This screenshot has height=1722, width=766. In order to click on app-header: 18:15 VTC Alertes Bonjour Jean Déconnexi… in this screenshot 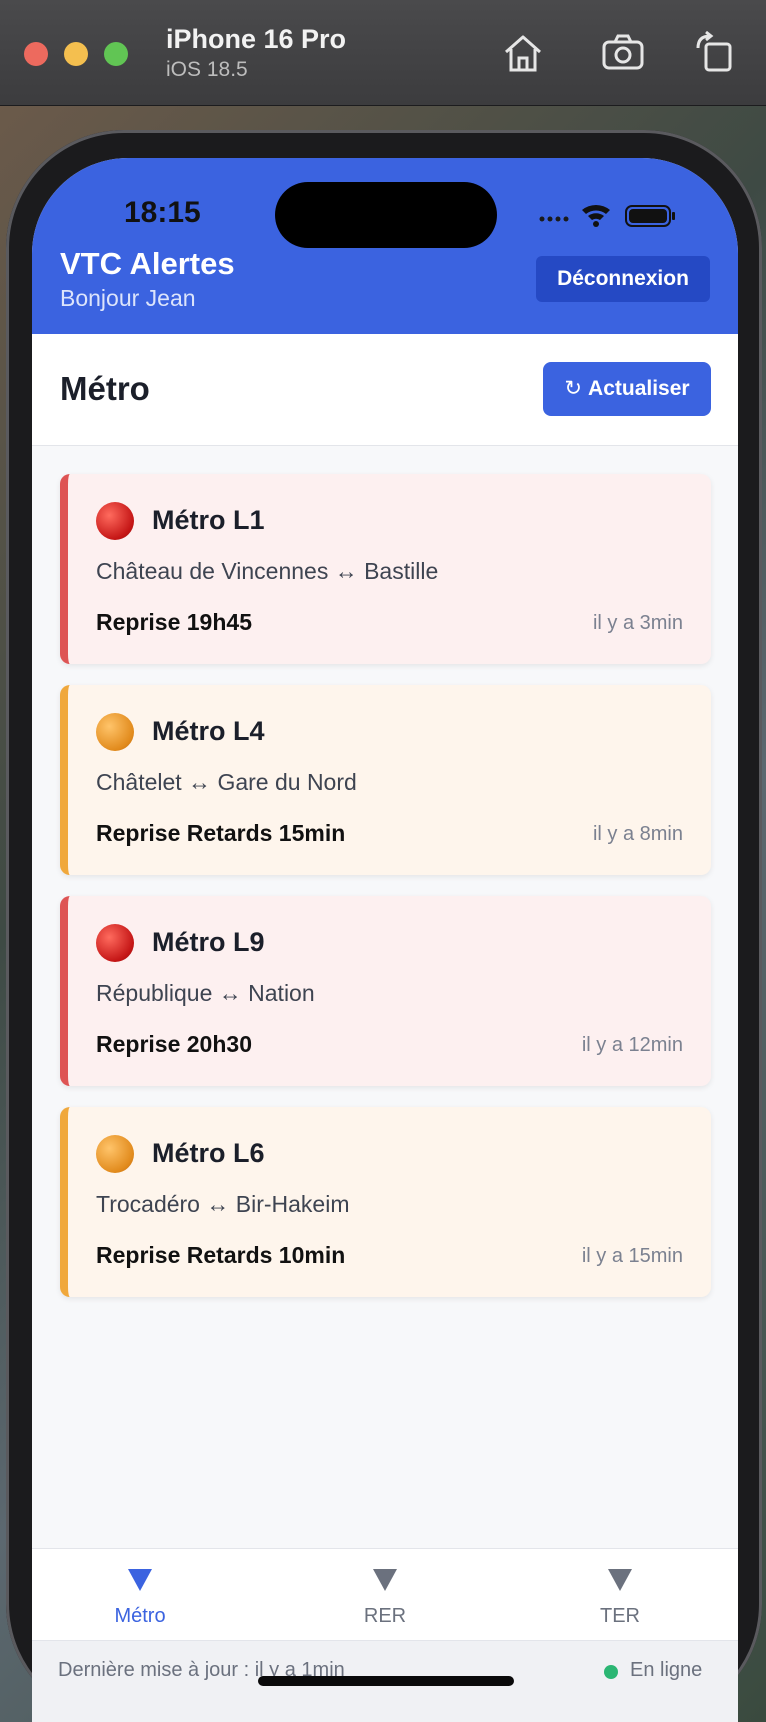, I will do `click(385, 246)`.